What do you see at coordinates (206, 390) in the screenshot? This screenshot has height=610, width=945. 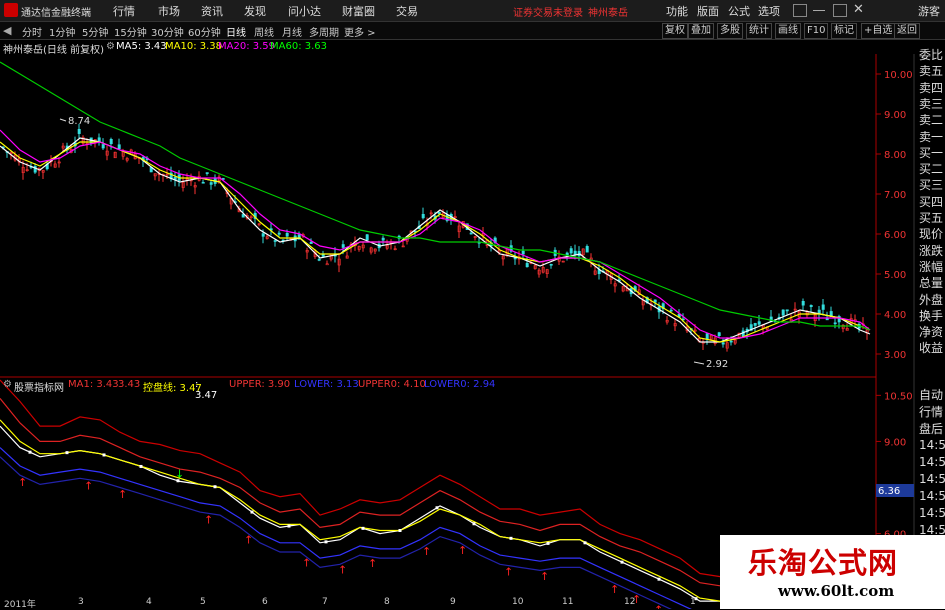 I see `indicator-control-repeat: : 3.47` at bounding box center [206, 390].